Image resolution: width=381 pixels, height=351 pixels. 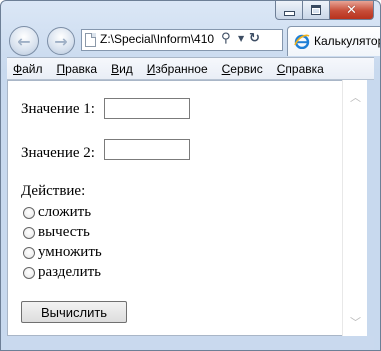 I want to click on minimize-button, so click(x=289, y=10).